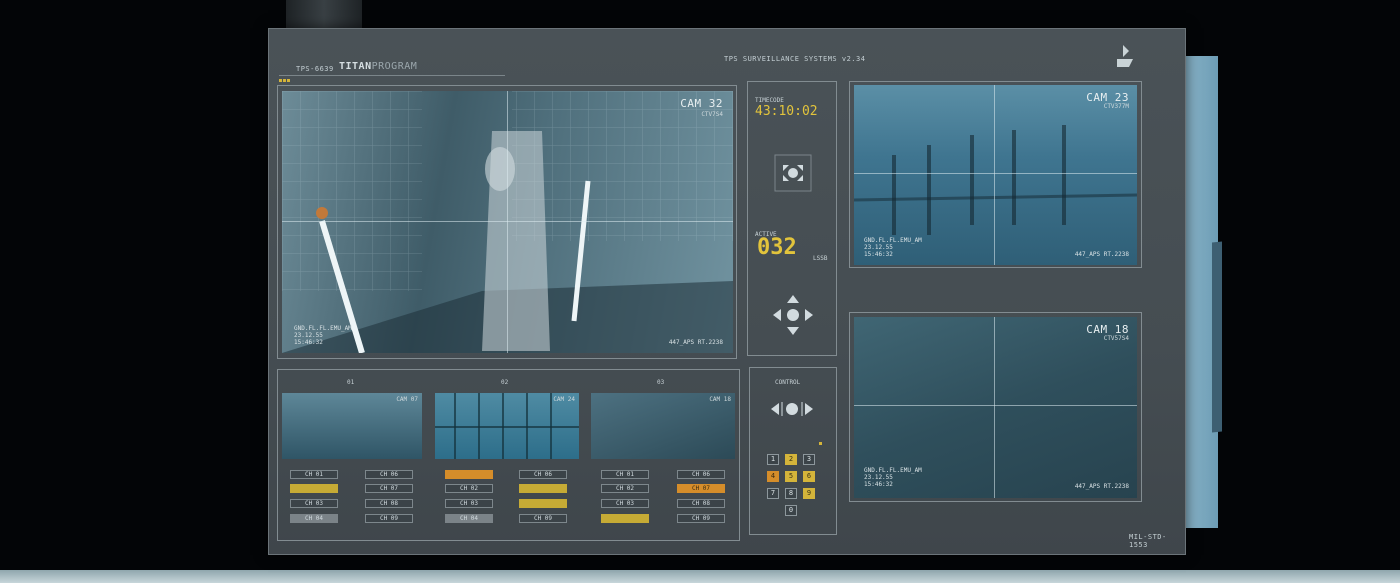 The image size is (1400, 583). I want to click on cam23-rate: 447_APS RT.2238, so click(1101, 254).